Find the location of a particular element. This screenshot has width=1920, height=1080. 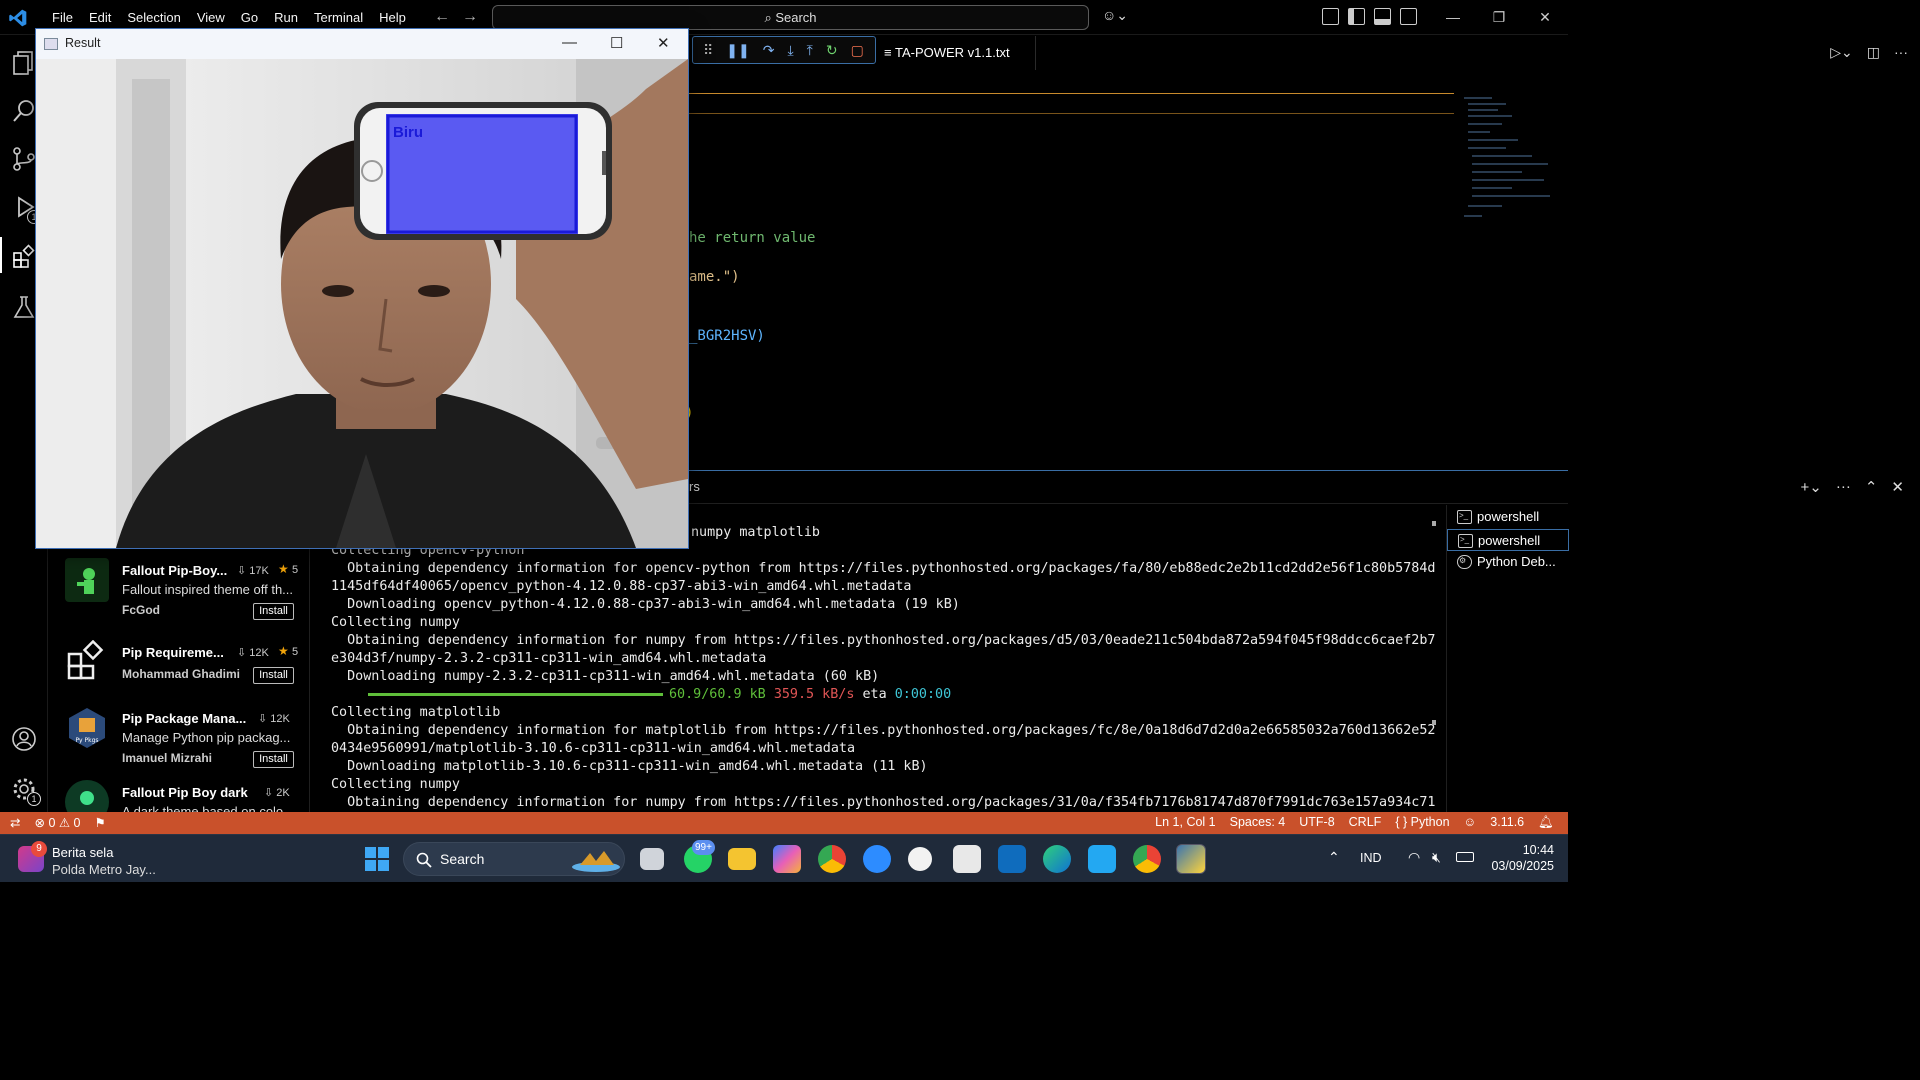

forward-arrow-icon: → is located at coordinates (470, 17).